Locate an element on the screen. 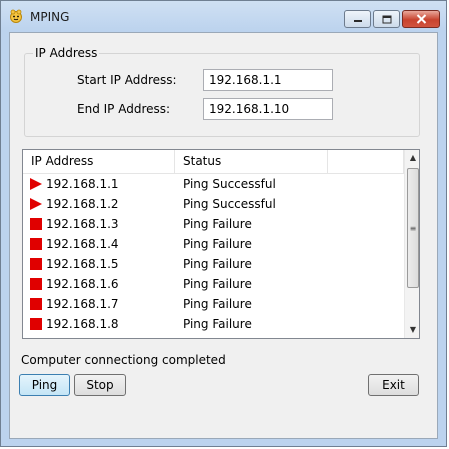 The width and height of the screenshot is (449, 449). maximize-icon is located at coordinates (386, 19).